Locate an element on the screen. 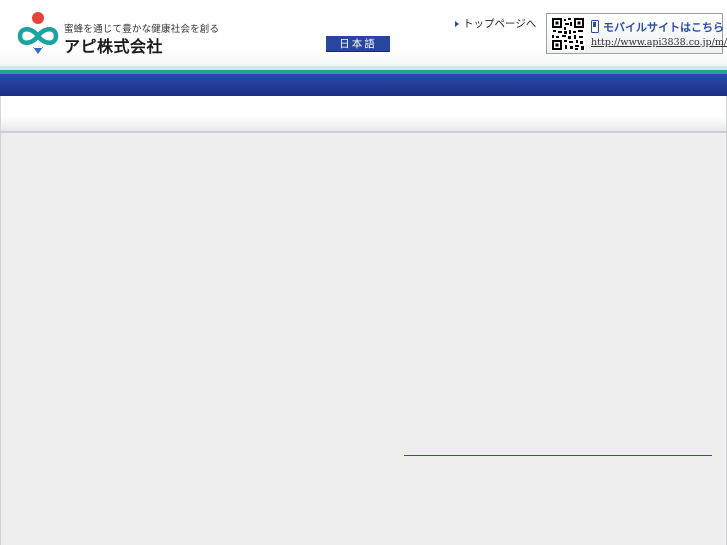  bee-infinity-logo-icon is located at coordinates (38, 33).